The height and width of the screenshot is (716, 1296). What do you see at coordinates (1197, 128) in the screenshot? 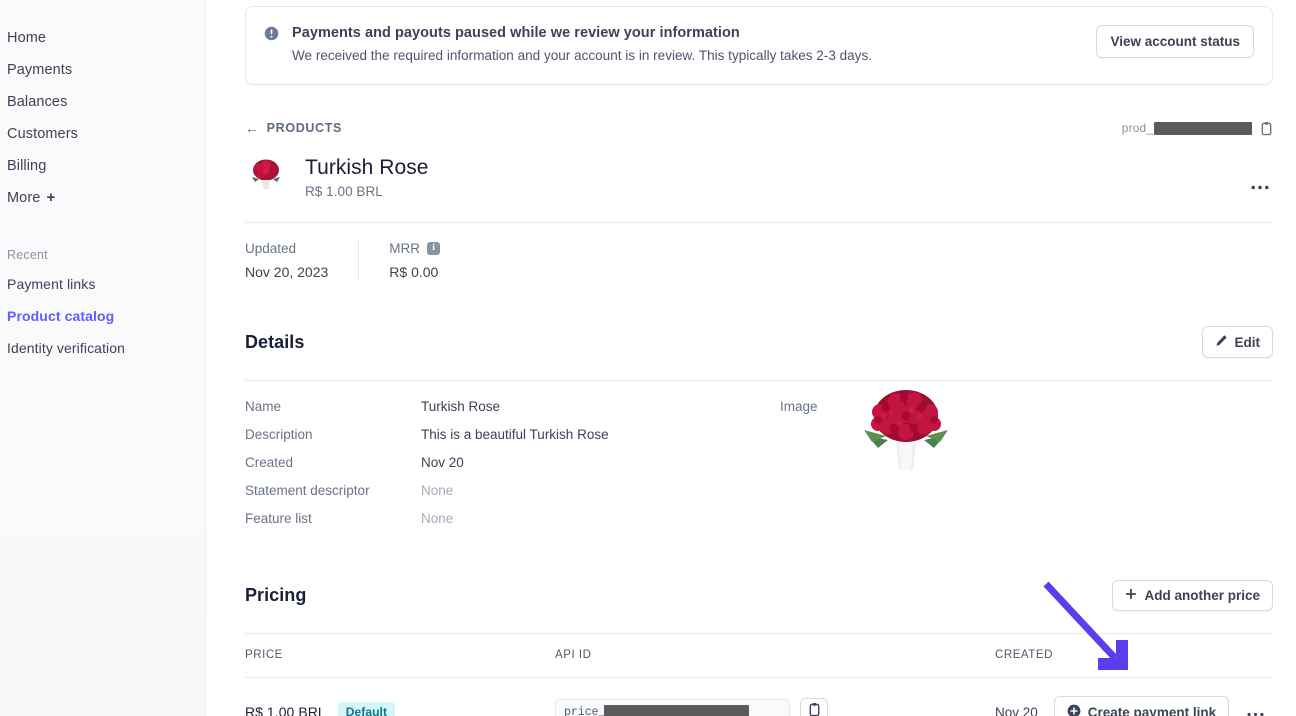
I see `product-id-block: prod_` at bounding box center [1197, 128].